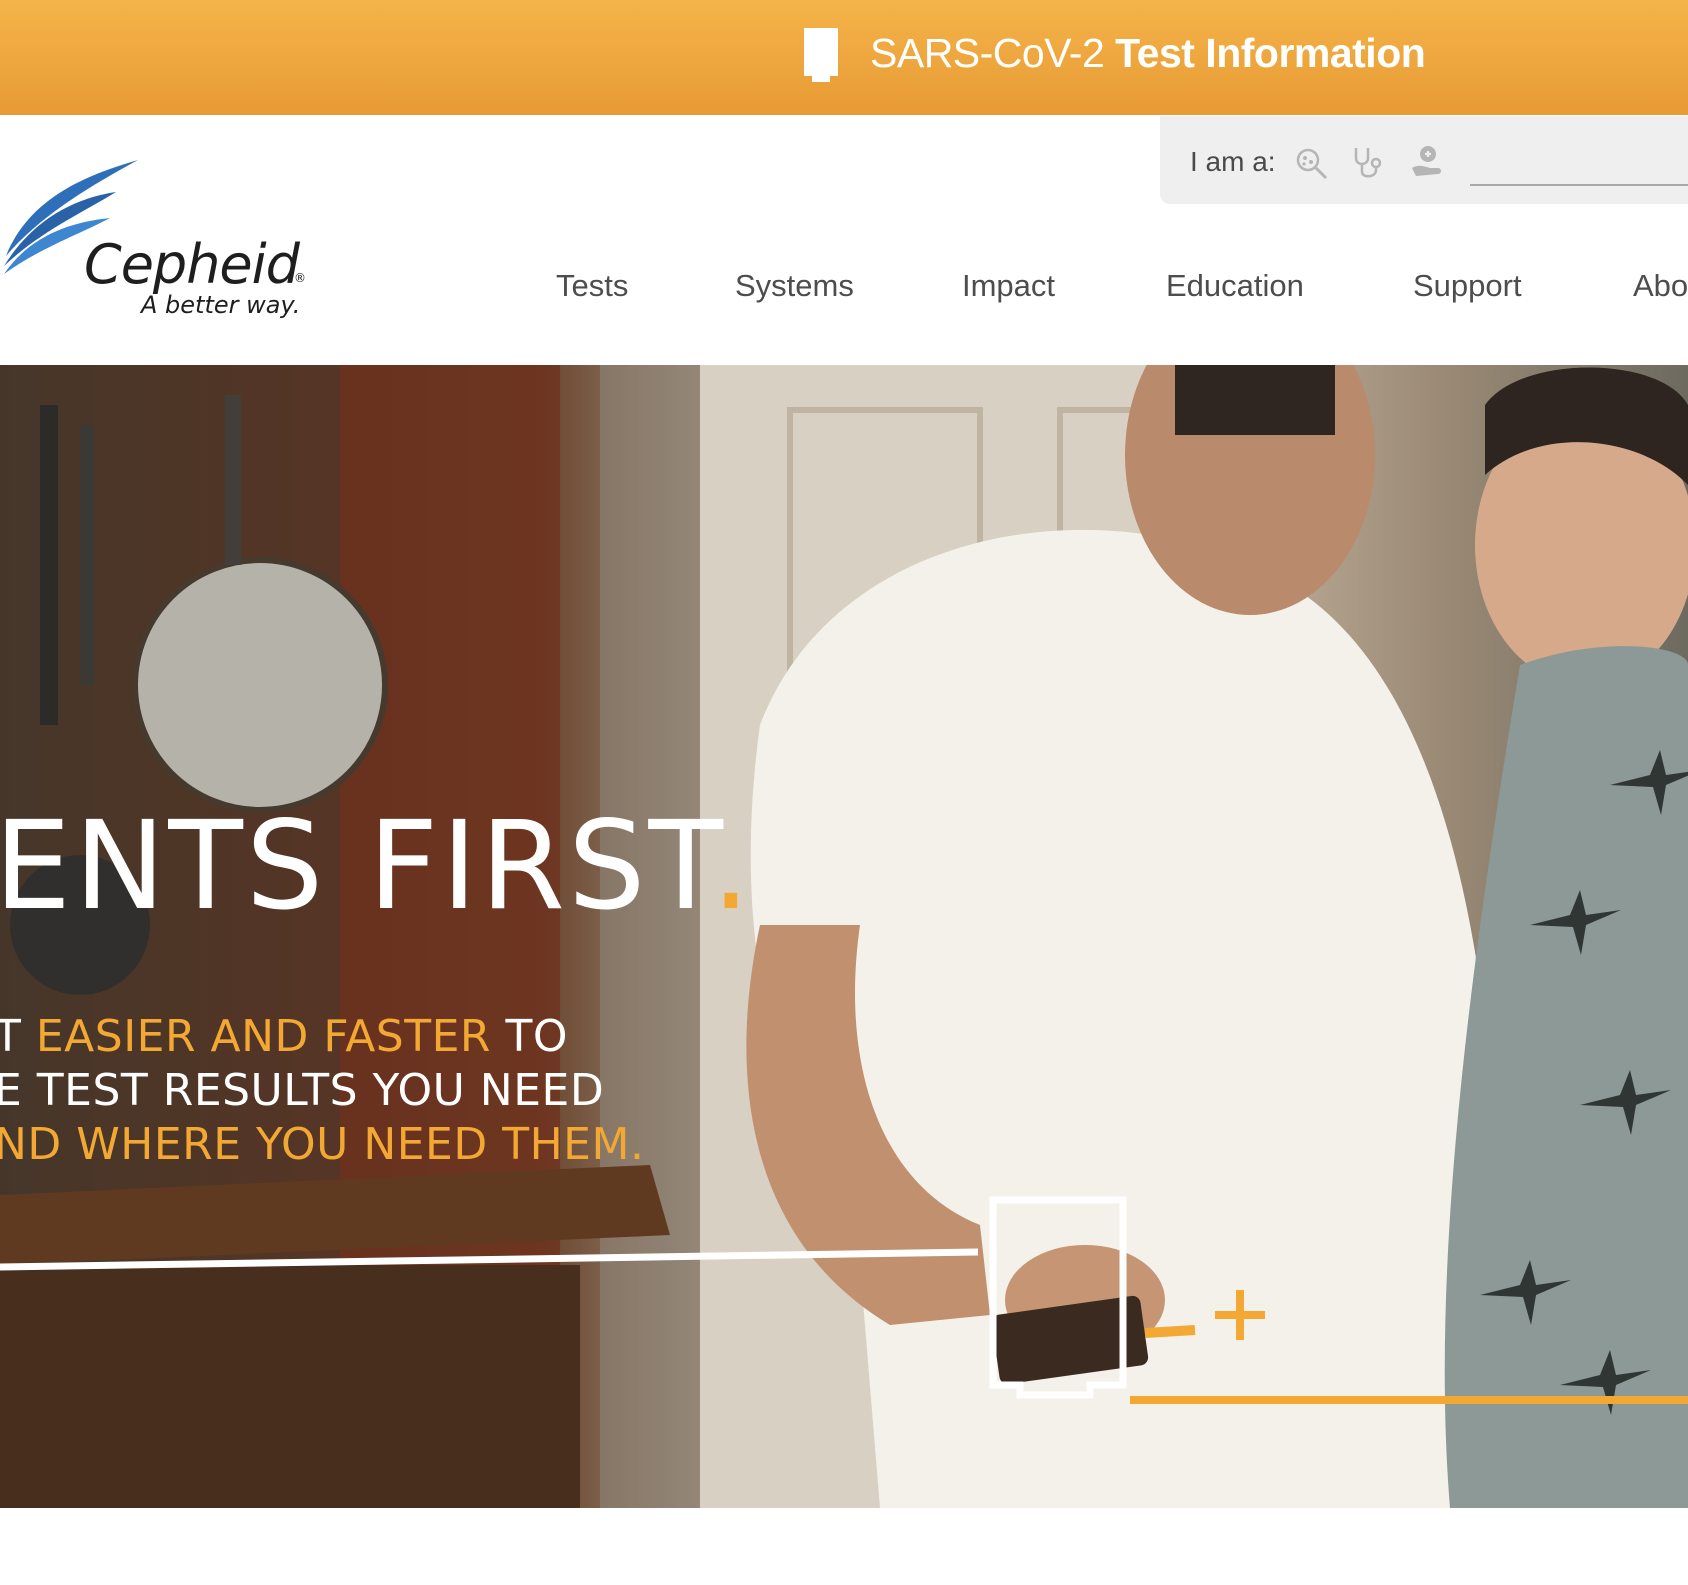 This screenshot has width=1688, height=1585. Describe the element at coordinates (376, 866) in the screenshot. I see `hero-headline: ENTS FIRST.` at that location.